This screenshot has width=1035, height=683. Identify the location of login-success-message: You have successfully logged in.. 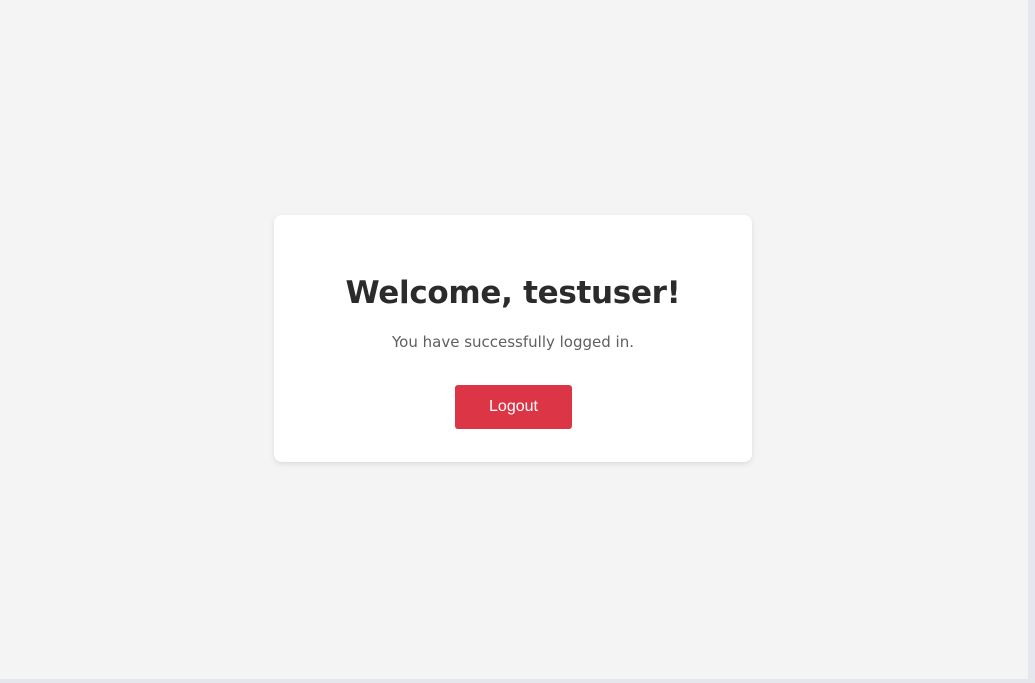
(513, 342).